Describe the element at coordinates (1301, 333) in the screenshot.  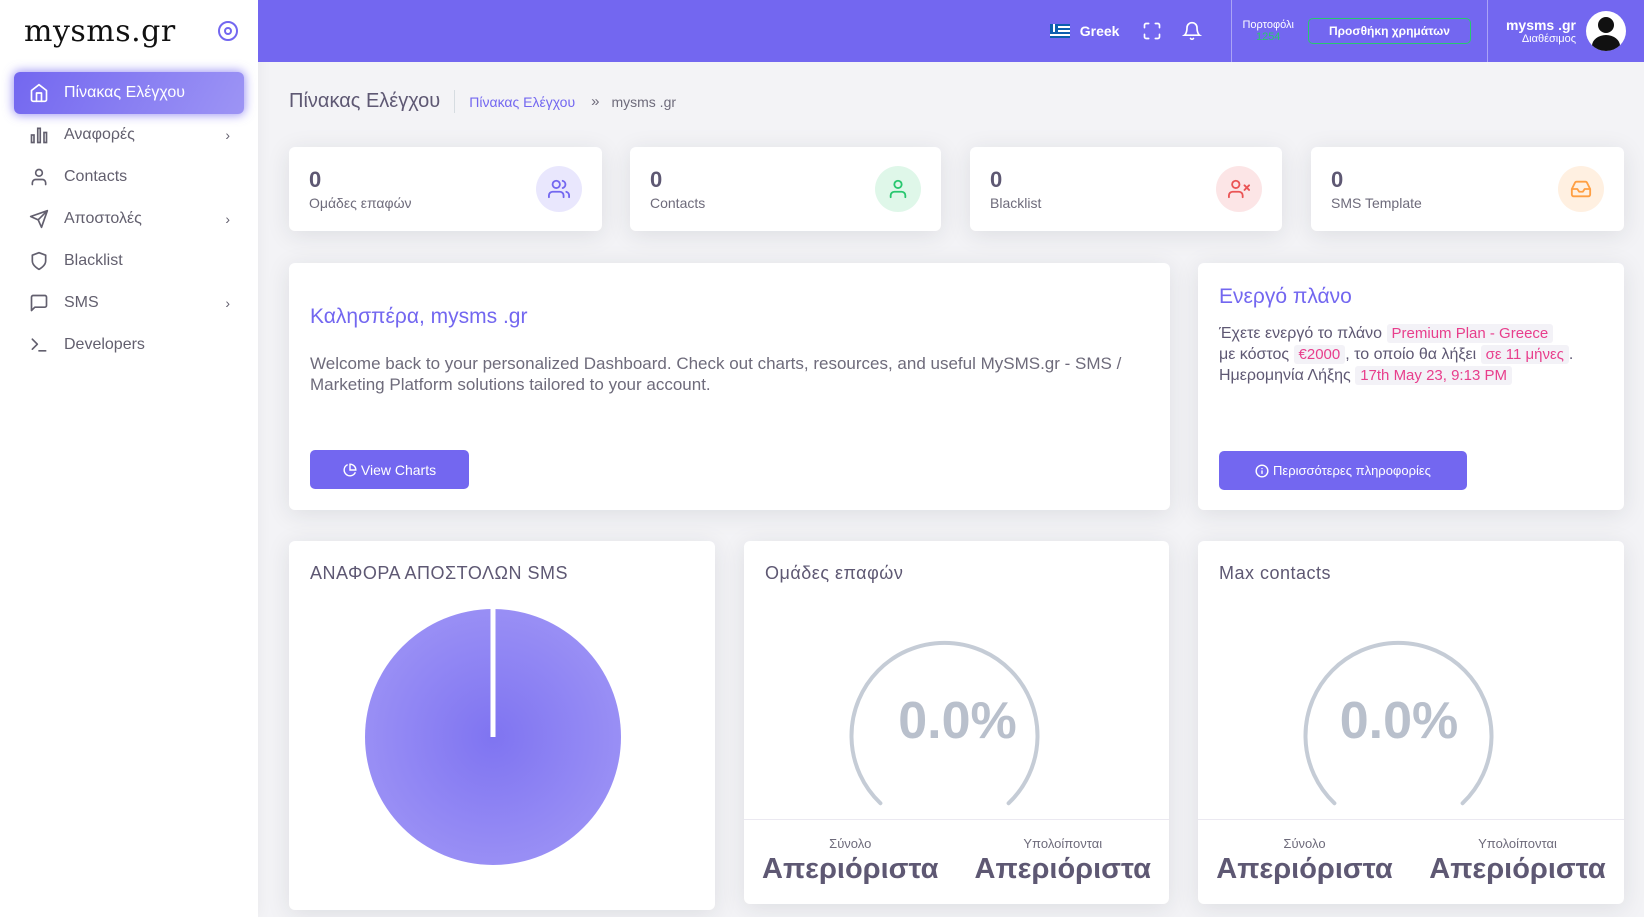
I see `plan-text-part: Έχετε ενεργό το πλάνο` at that location.